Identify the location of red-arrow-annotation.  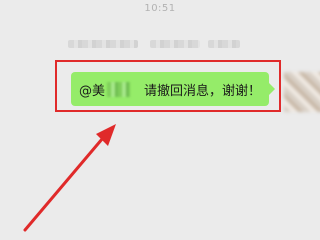
(69, 178).